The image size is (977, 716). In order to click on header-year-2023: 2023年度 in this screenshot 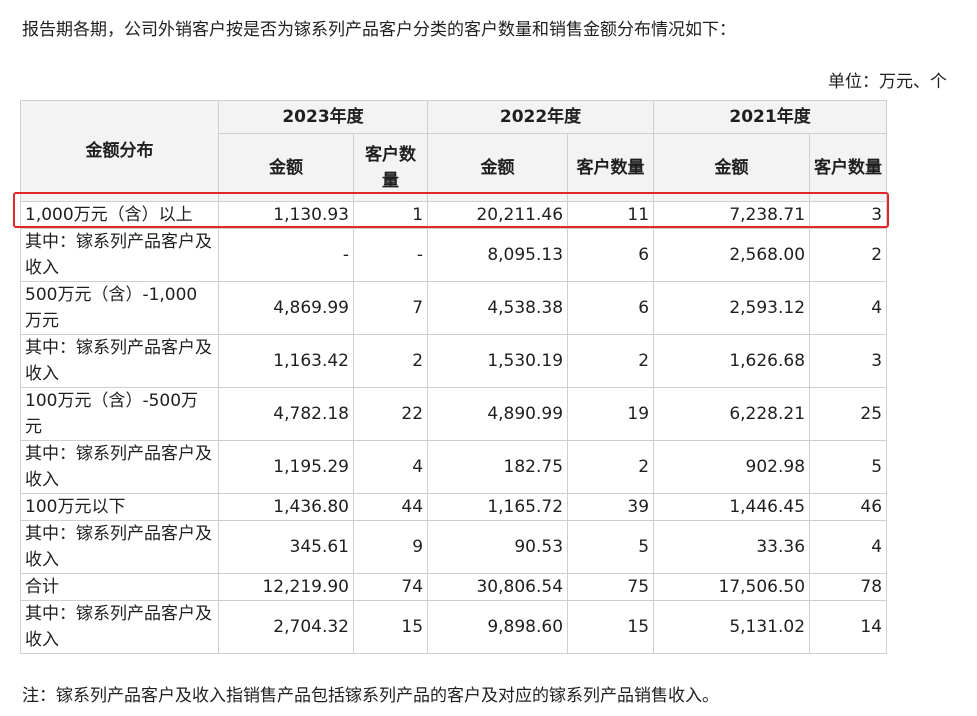, I will do `click(323, 117)`.